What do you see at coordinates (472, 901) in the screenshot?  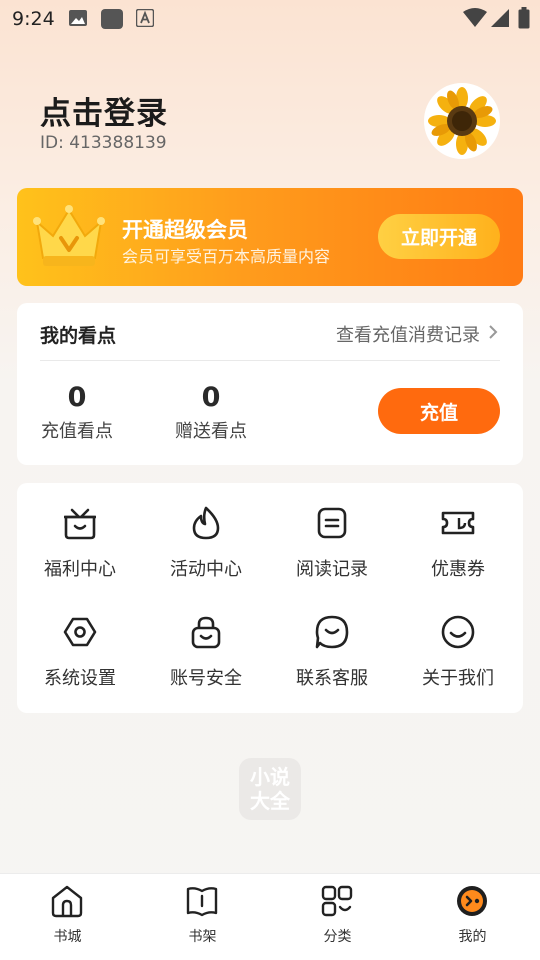 I see `profile-face-icon` at bounding box center [472, 901].